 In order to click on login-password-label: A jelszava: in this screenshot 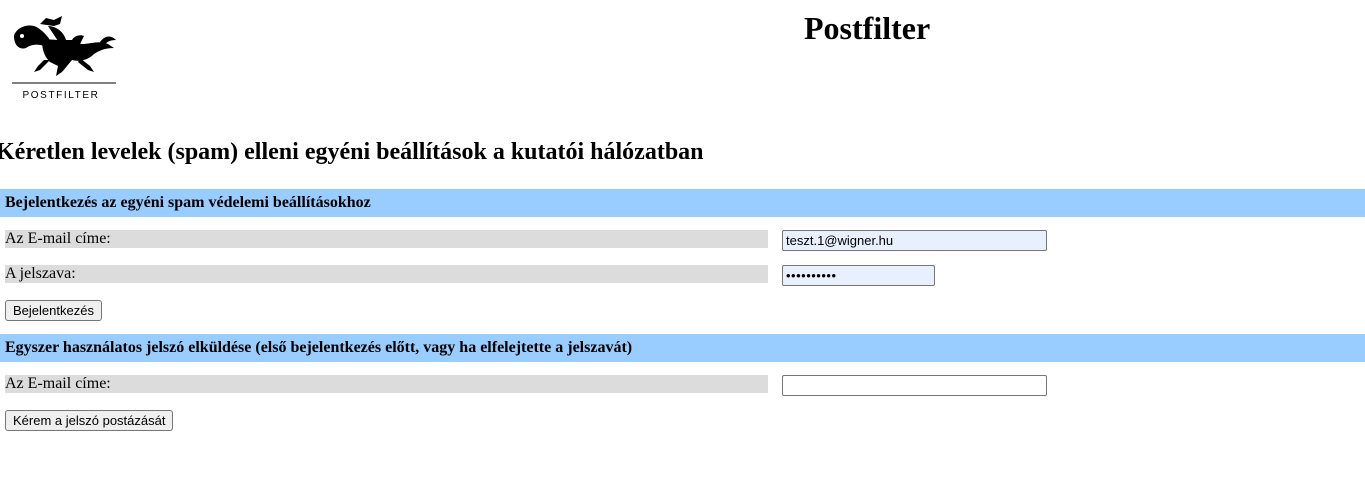, I will do `click(386, 274)`.